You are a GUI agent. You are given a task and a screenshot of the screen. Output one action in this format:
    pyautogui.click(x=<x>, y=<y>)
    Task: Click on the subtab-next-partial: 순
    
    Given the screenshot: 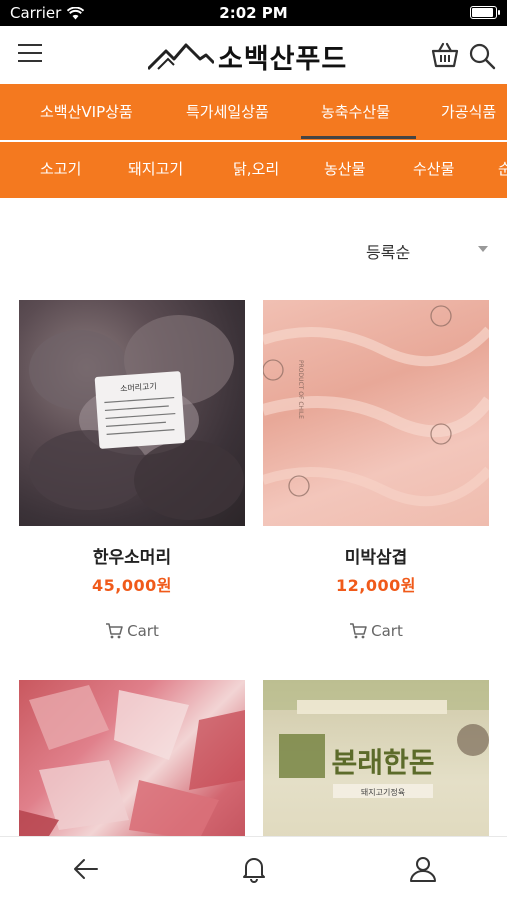 What is the action you would take?
    pyautogui.click(x=502, y=170)
    